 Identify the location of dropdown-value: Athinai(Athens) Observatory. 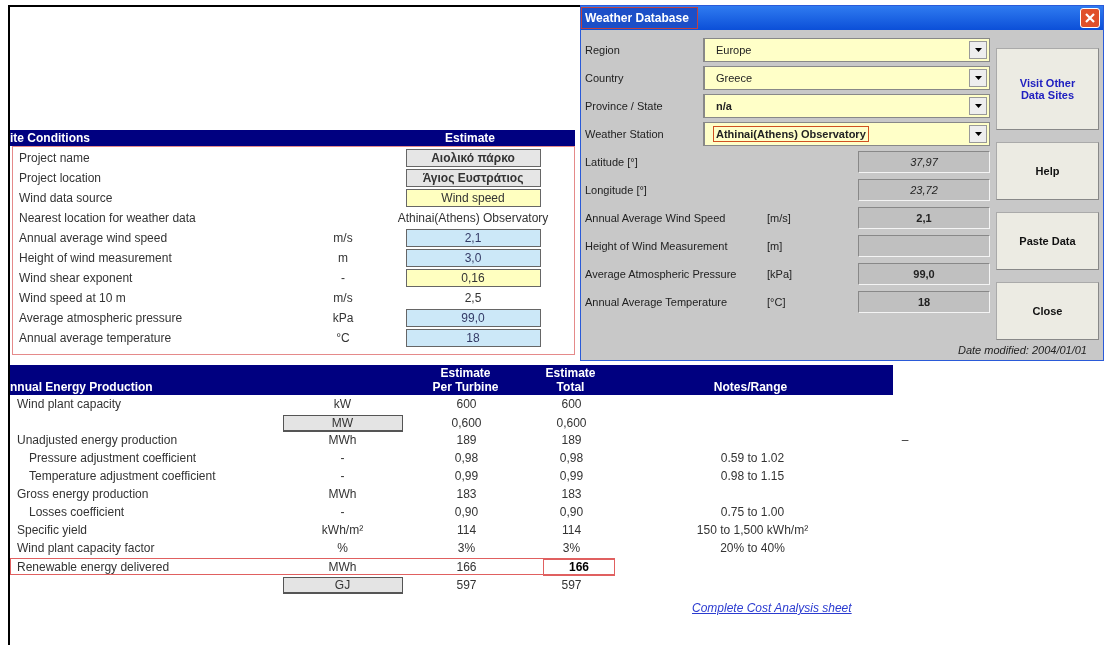
(791, 134).